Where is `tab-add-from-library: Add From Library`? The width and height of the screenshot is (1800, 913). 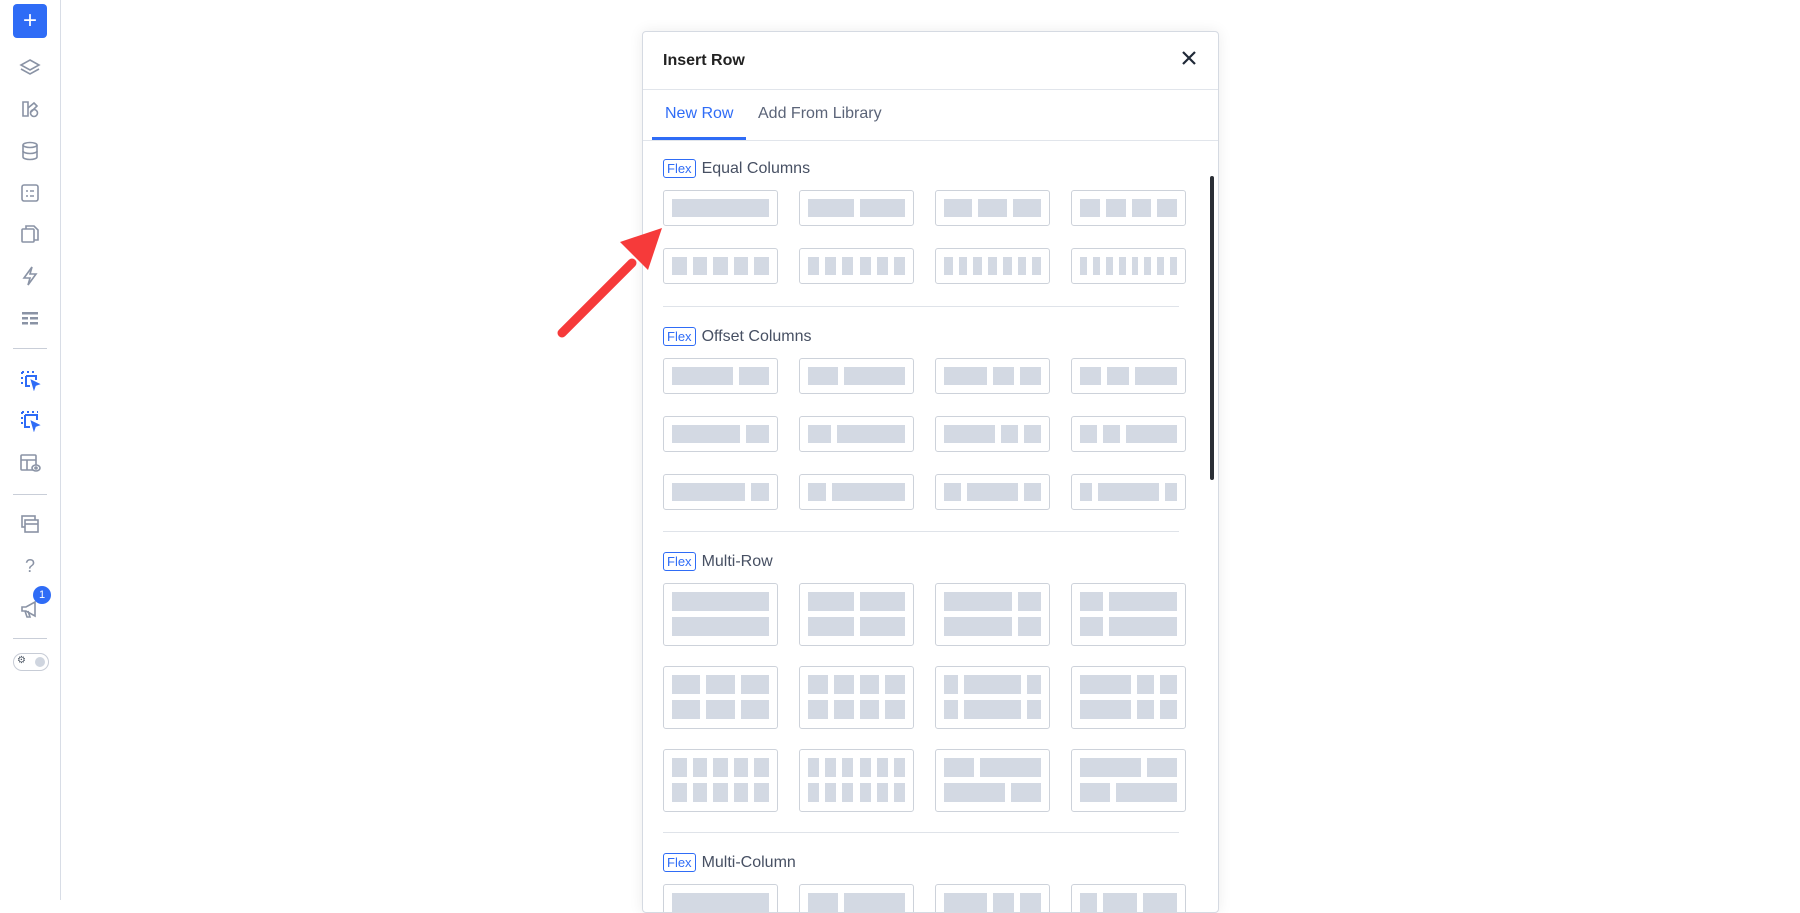 tab-add-from-library: Add From Library is located at coordinates (820, 122).